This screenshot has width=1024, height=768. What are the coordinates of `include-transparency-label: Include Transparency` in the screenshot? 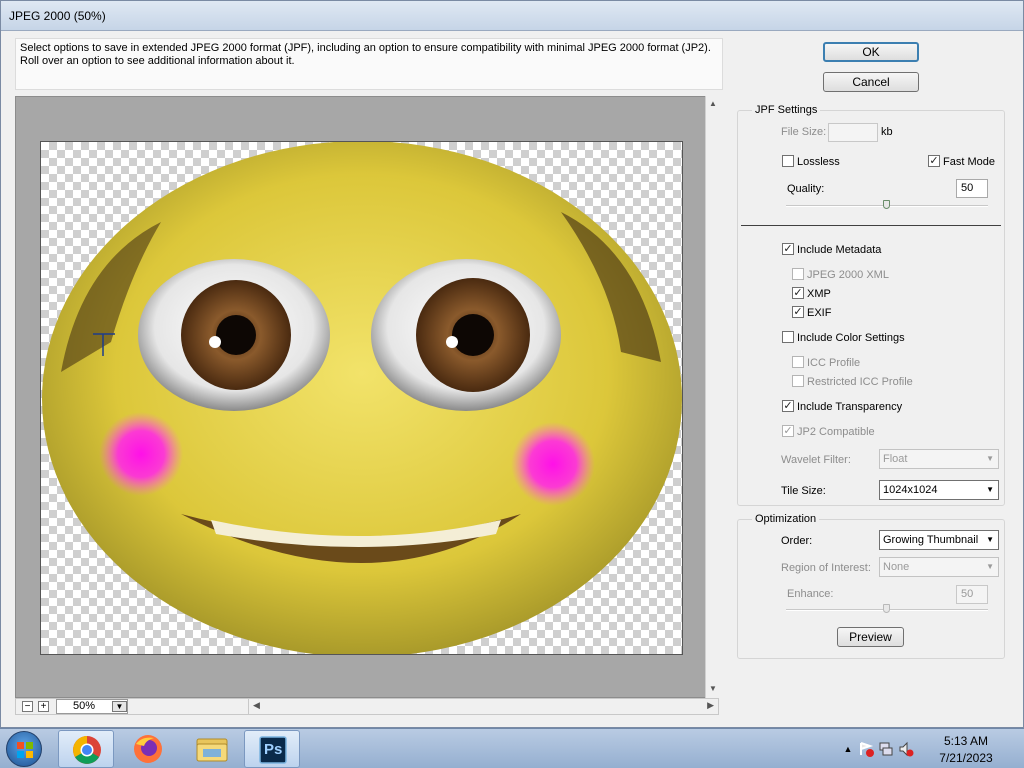 It's located at (850, 407).